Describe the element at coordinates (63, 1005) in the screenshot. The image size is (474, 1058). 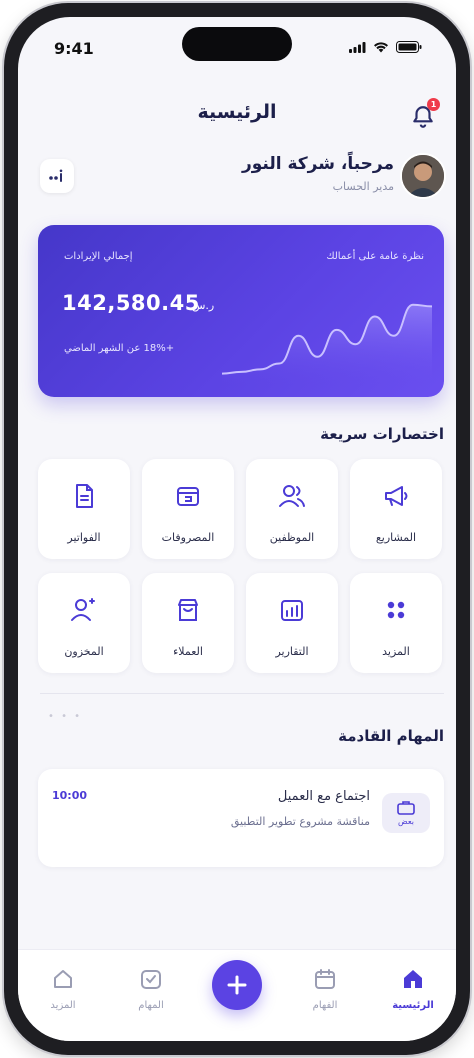
I see `nav-label: المزيد` at that location.